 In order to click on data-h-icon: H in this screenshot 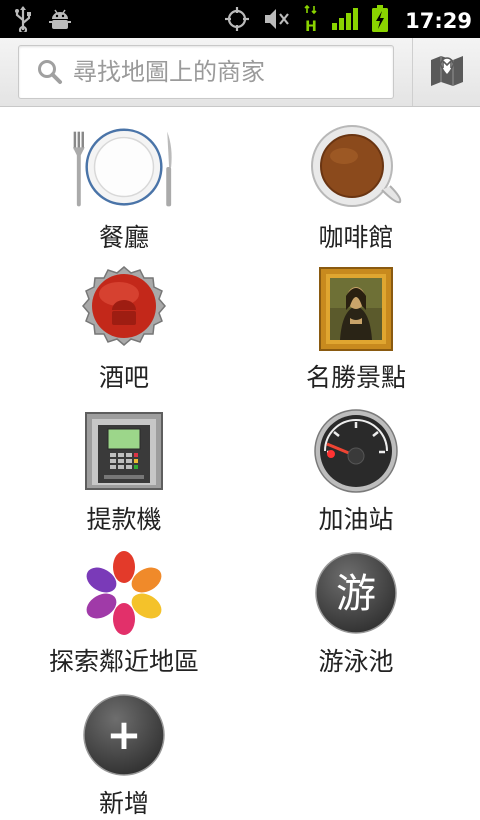, I will do `click(311, 21)`.